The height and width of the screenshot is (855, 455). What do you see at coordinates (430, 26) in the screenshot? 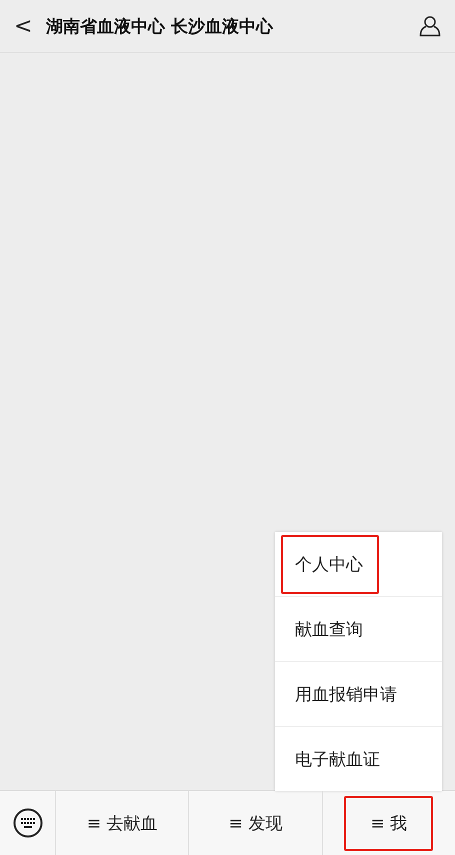
I see `user-icon` at bounding box center [430, 26].